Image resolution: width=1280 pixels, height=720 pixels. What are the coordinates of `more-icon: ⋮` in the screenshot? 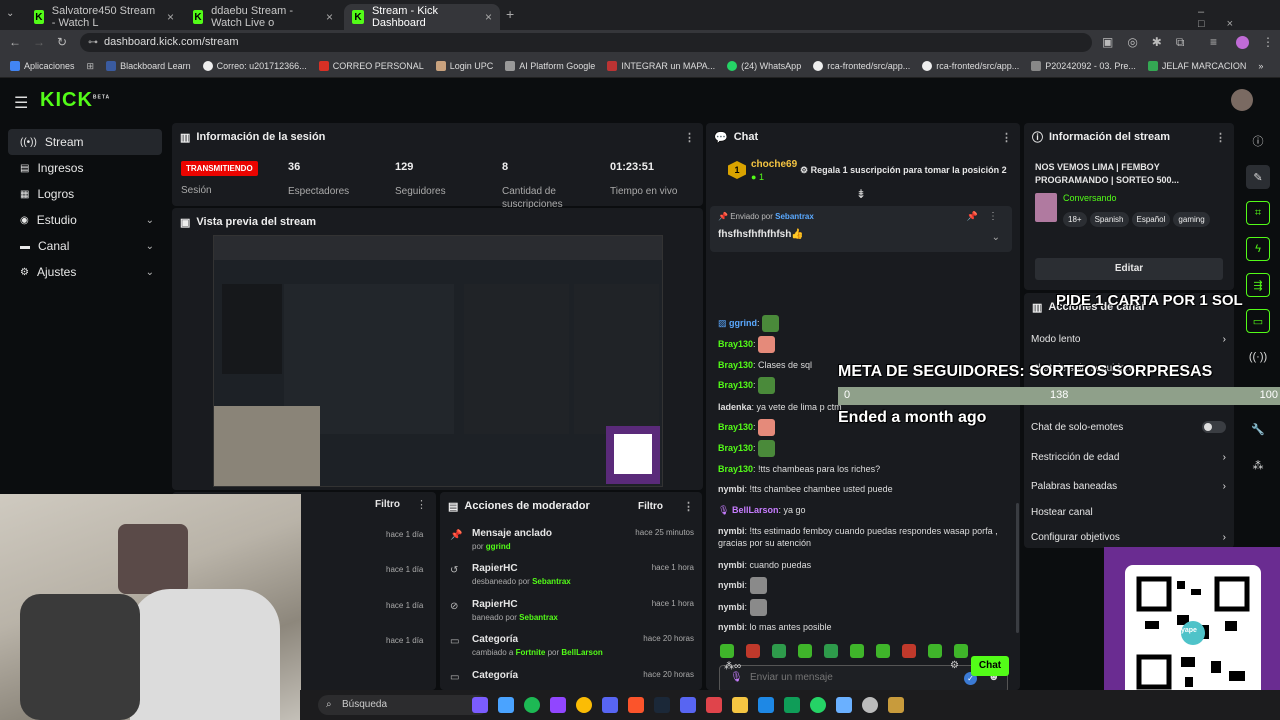 It's located at (1268, 42).